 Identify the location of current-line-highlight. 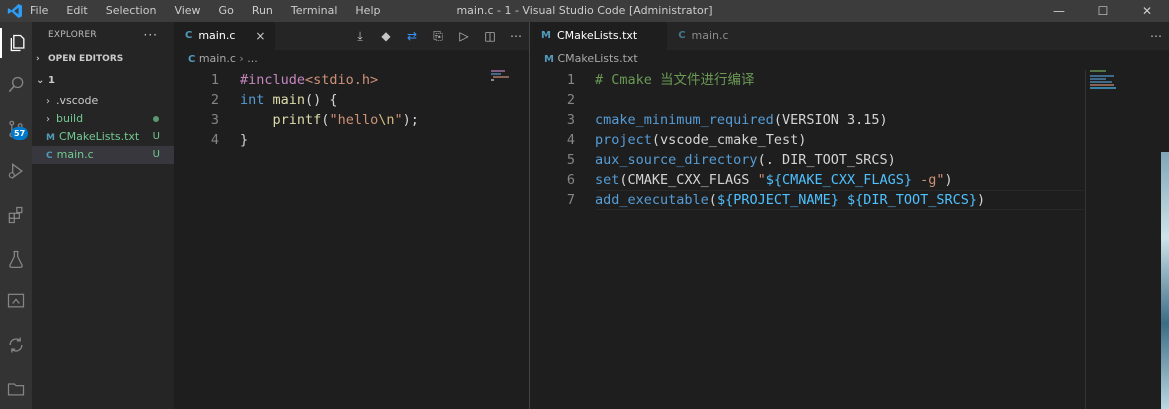
(840, 200).